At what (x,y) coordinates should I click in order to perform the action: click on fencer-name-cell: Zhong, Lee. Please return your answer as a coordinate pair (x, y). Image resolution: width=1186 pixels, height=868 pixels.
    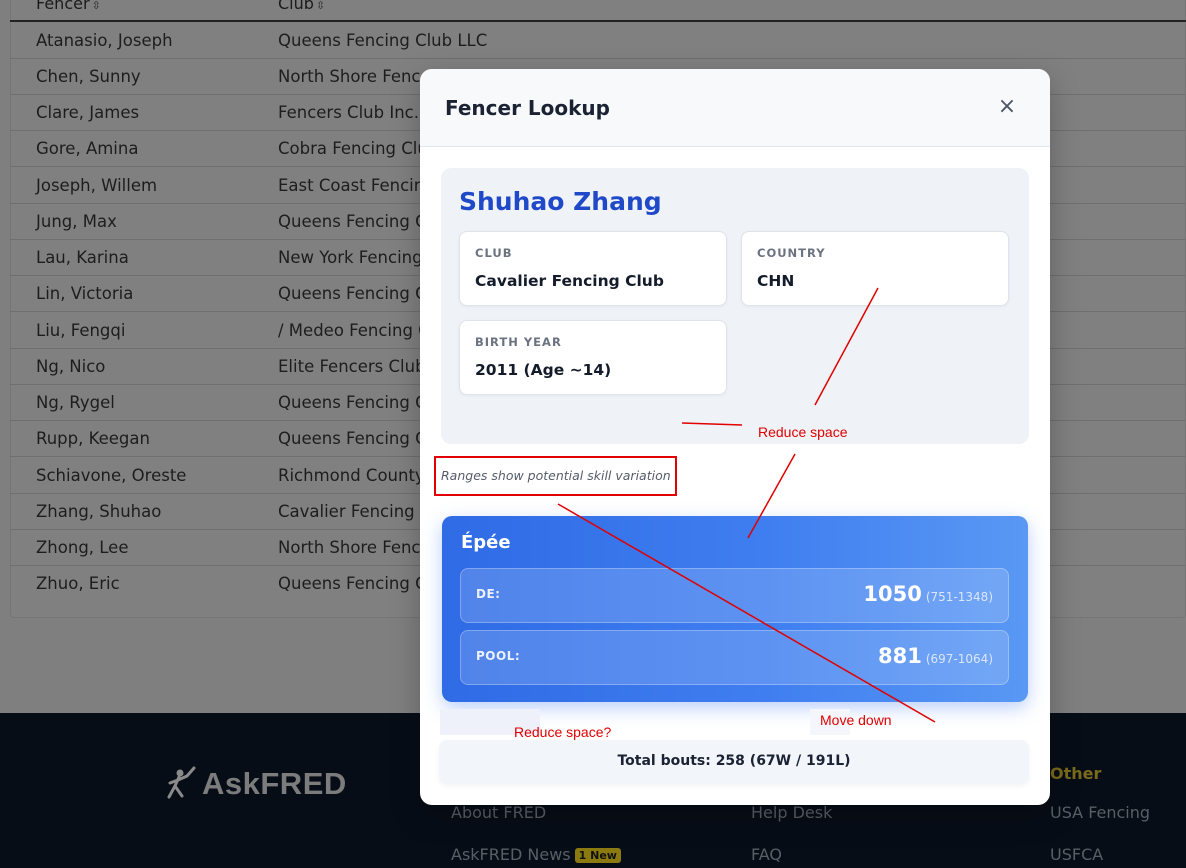
    Looking at the image, I should click on (82, 547).